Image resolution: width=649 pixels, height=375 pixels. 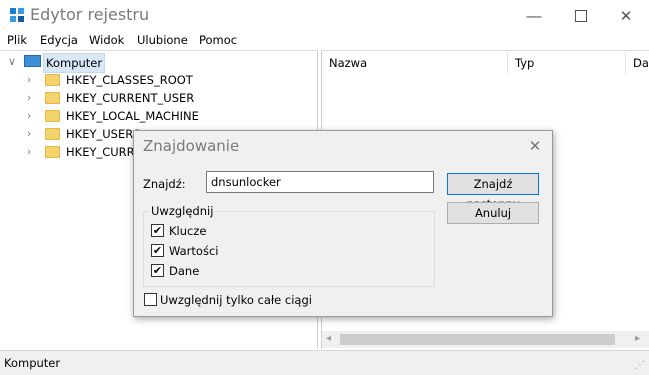 I want to click on horizontal-scrollbar: ◂ ▸, so click(x=485, y=339).